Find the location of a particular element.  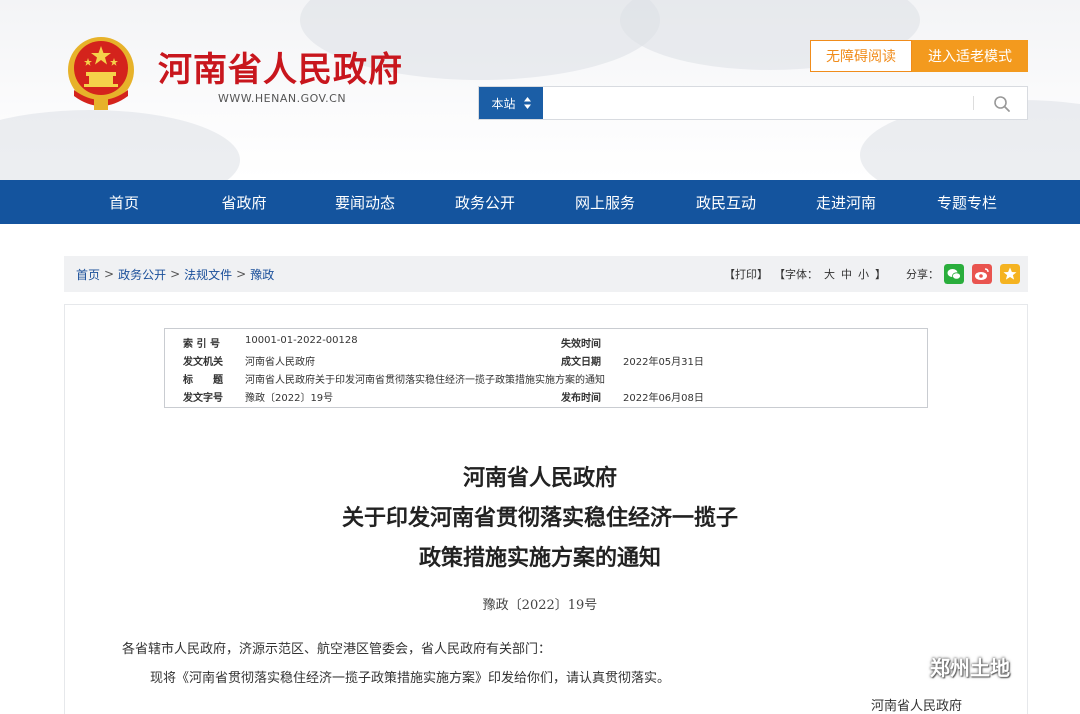

meta-index-key: 索 引 号 is located at coordinates (201, 344).